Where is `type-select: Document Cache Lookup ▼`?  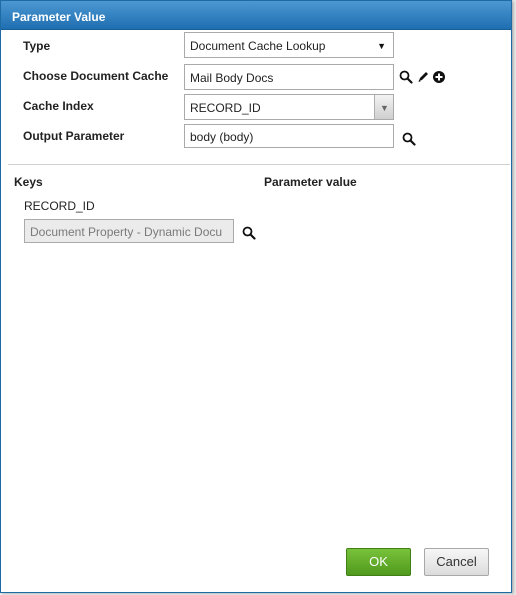 type-select: Document Cache Lookup ▼ is located at coordinates (289, 45).